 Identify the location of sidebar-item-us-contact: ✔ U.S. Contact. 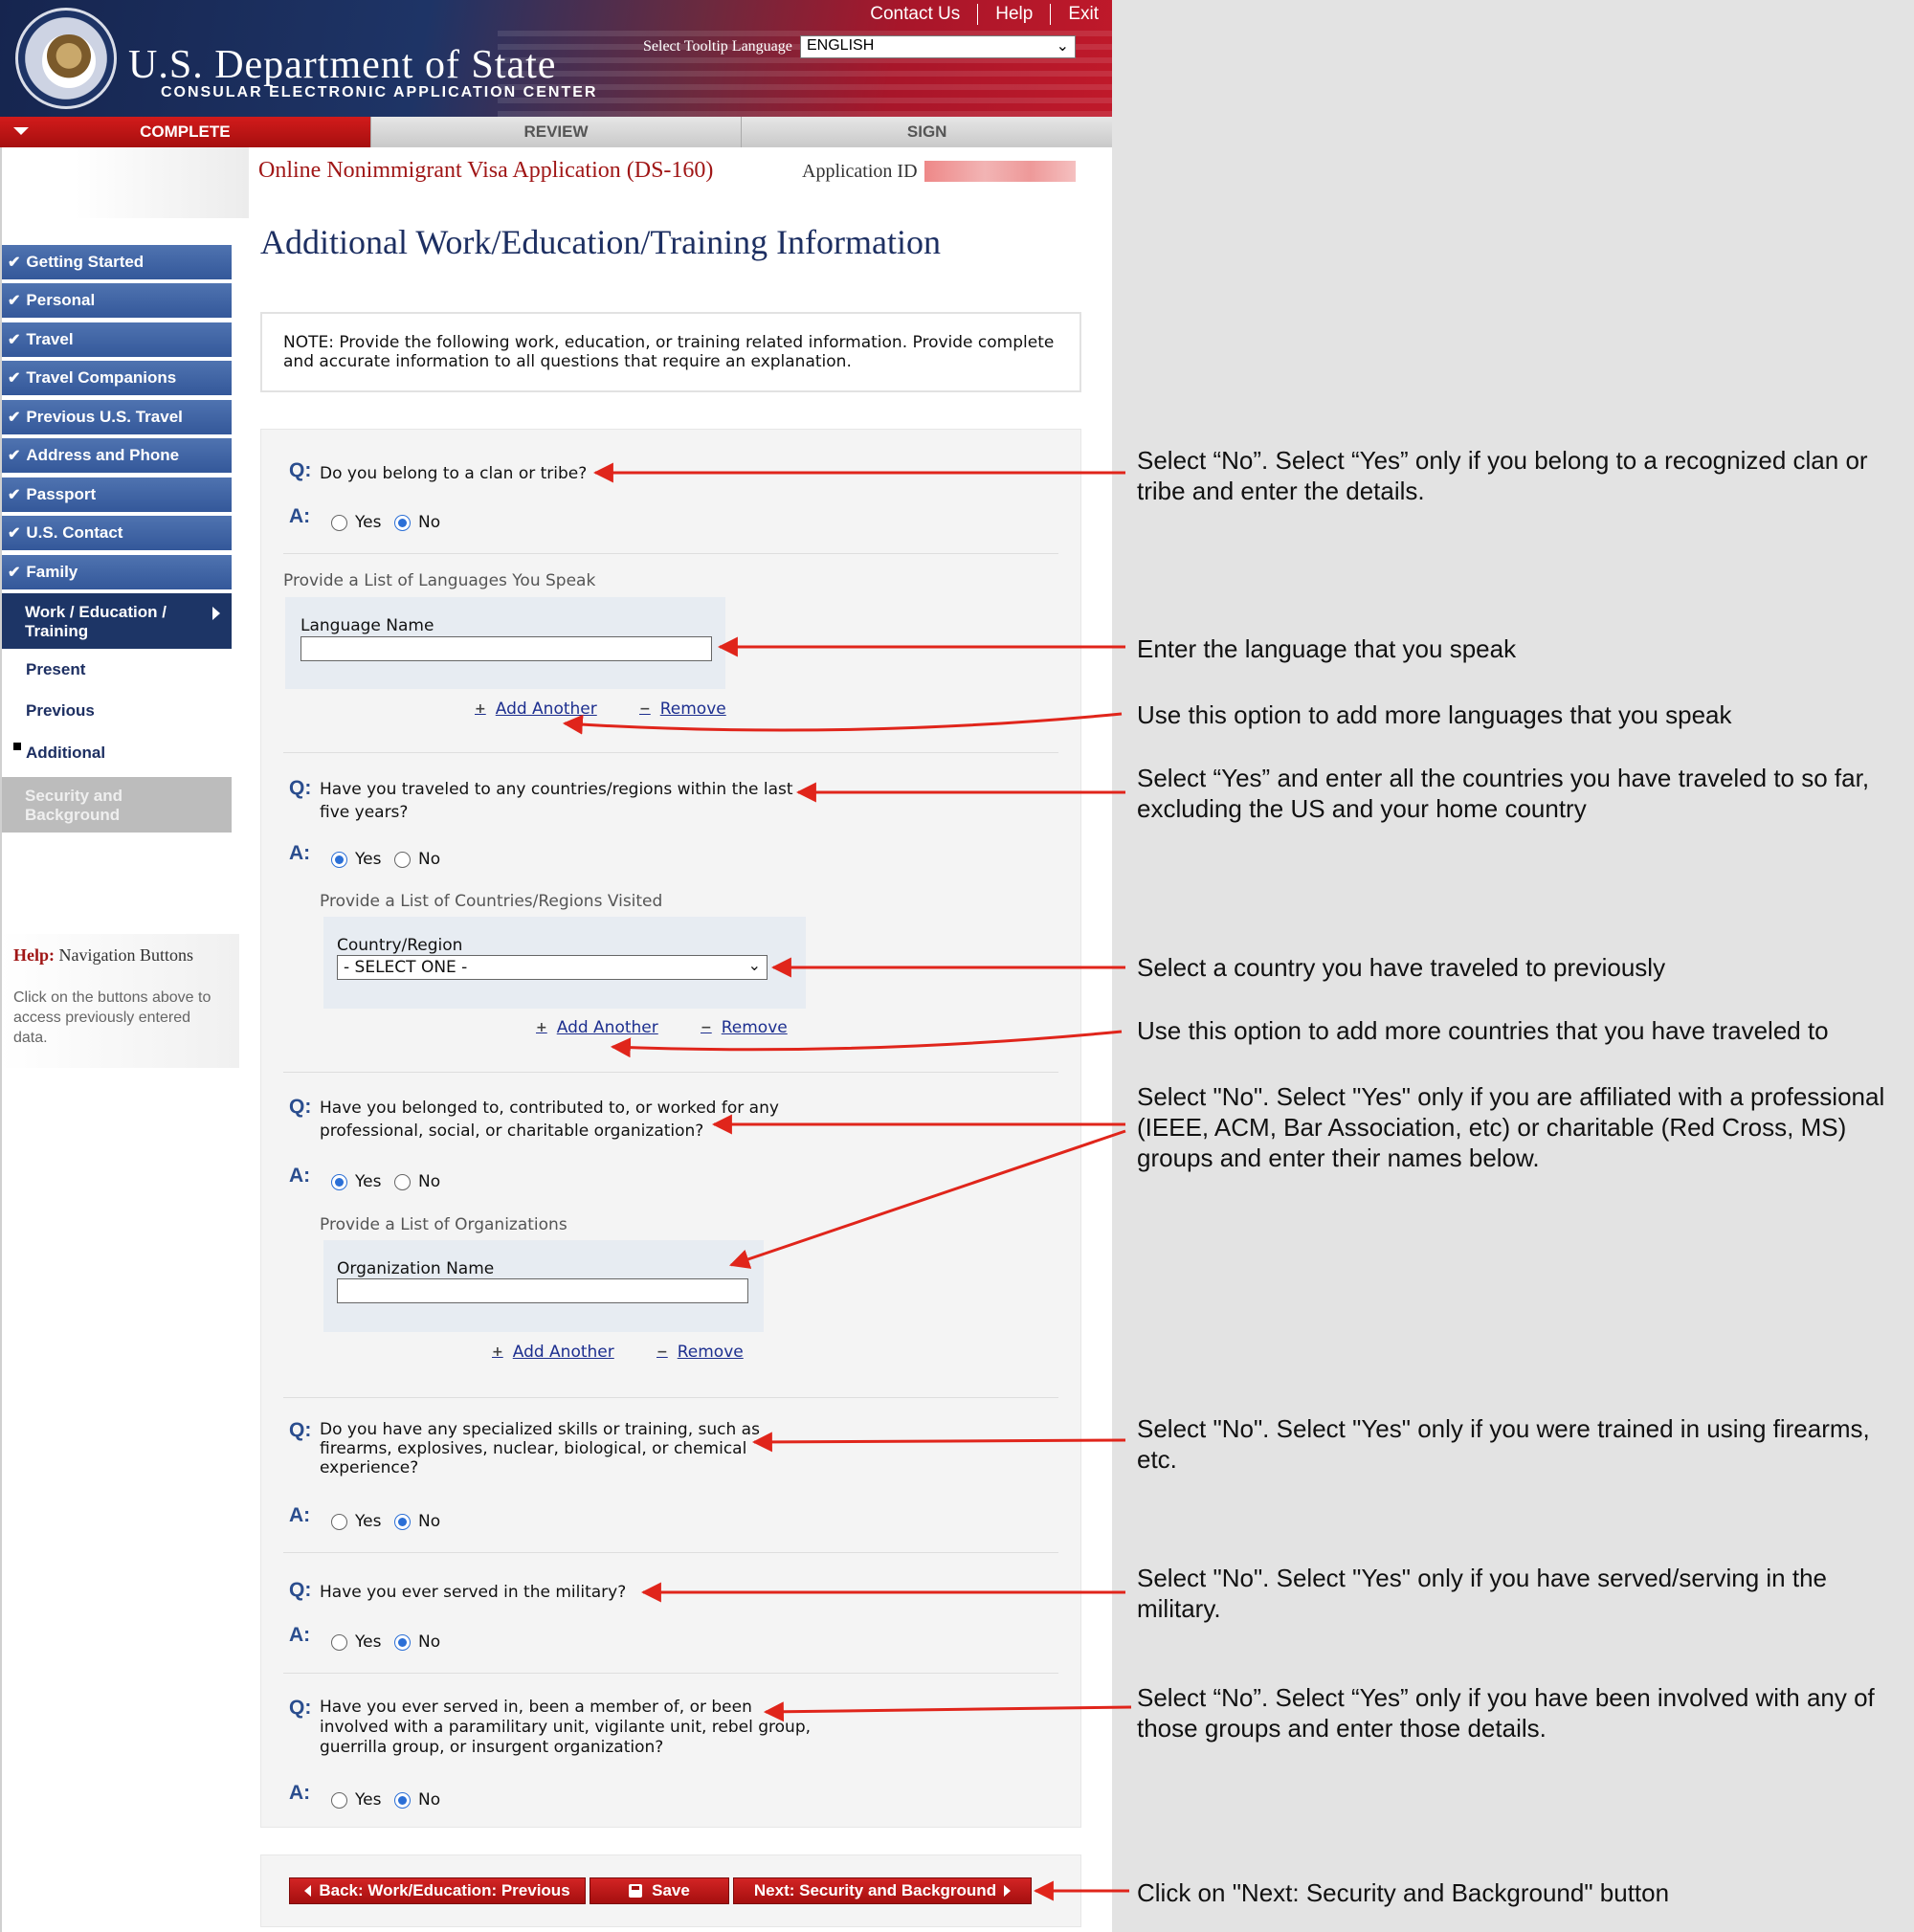
(116, 534).